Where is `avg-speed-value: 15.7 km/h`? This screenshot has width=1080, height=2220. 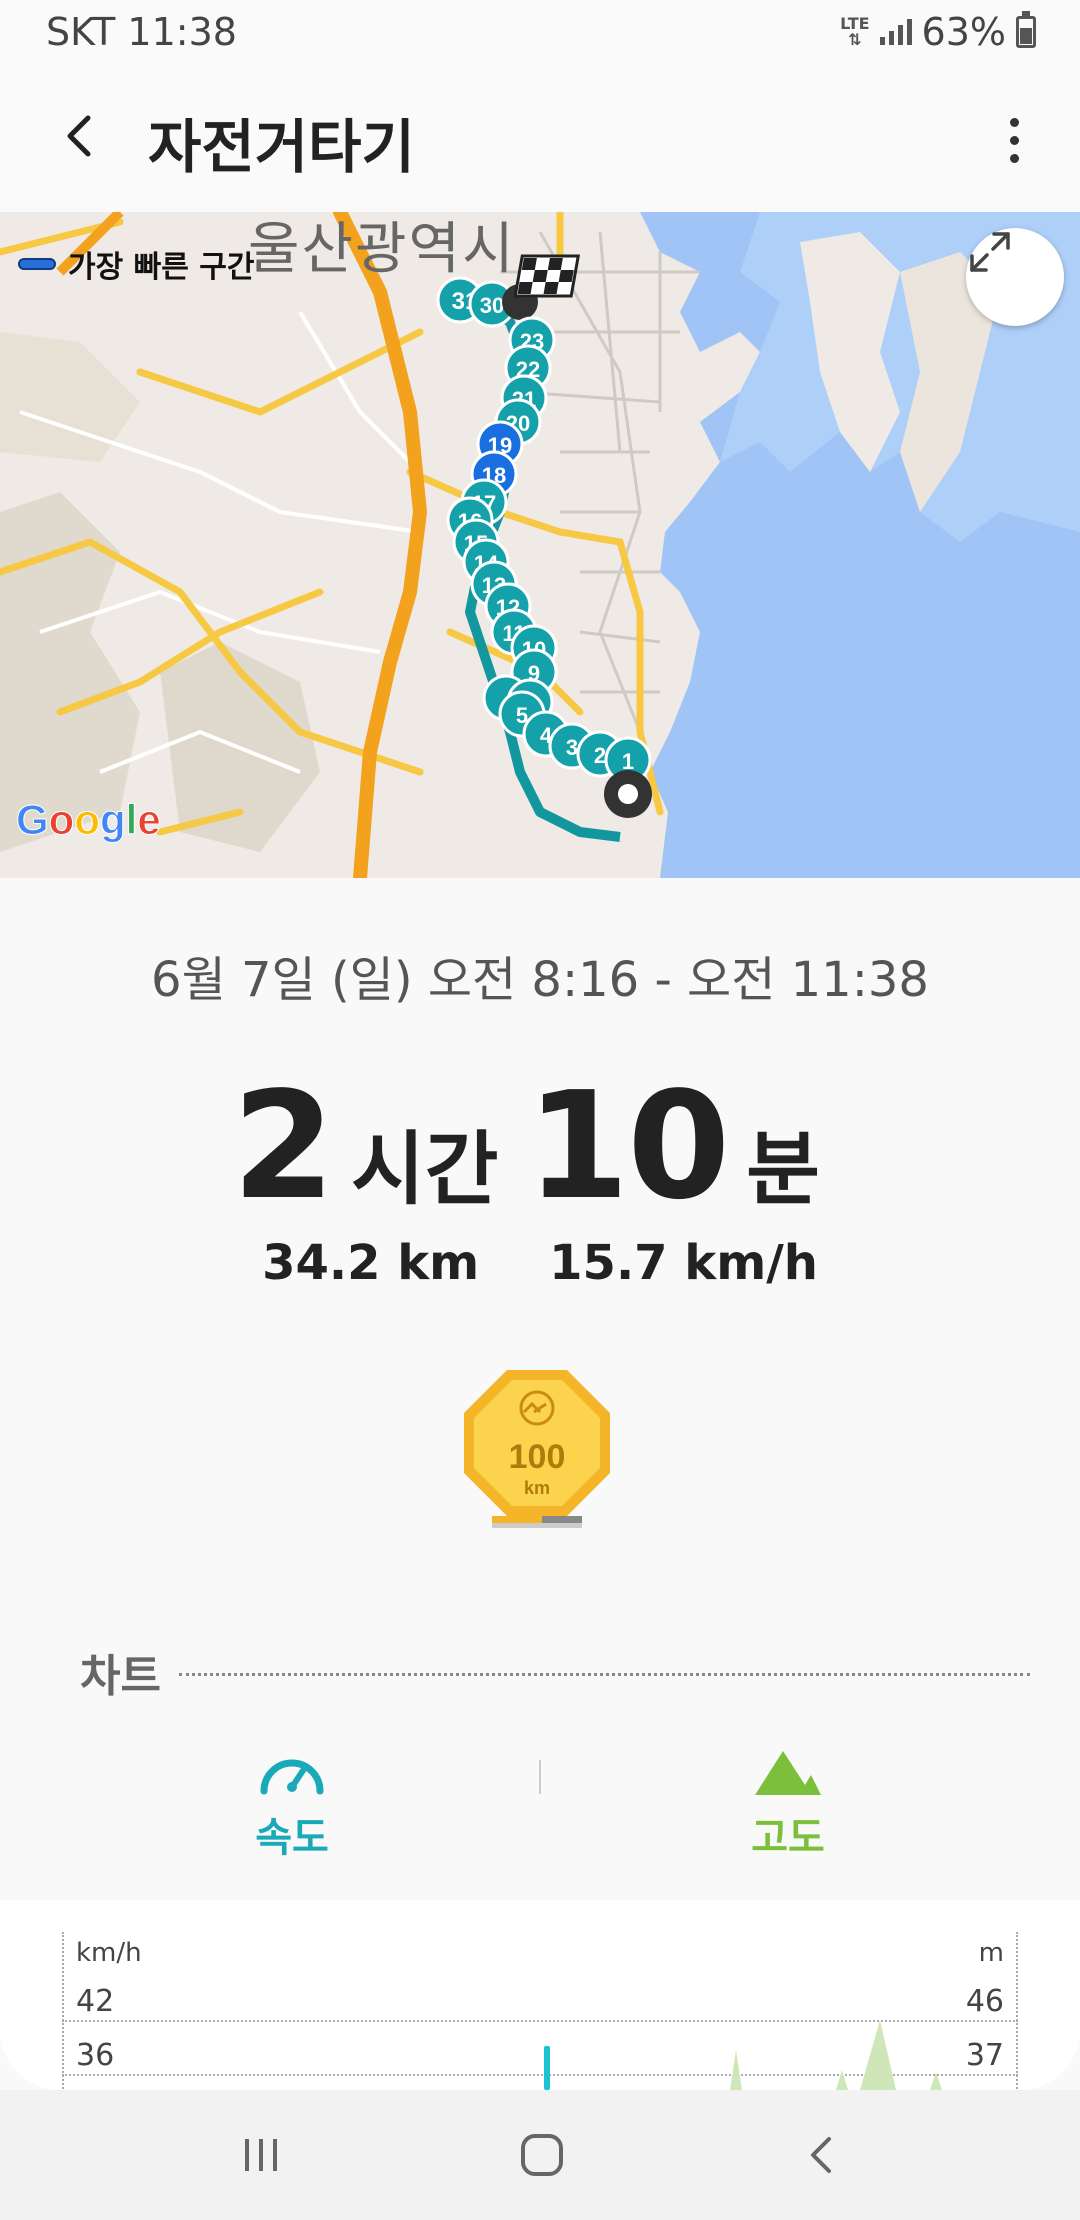 avg-speed-value: 15.7 km/h is located at coordinates (683, 1263).